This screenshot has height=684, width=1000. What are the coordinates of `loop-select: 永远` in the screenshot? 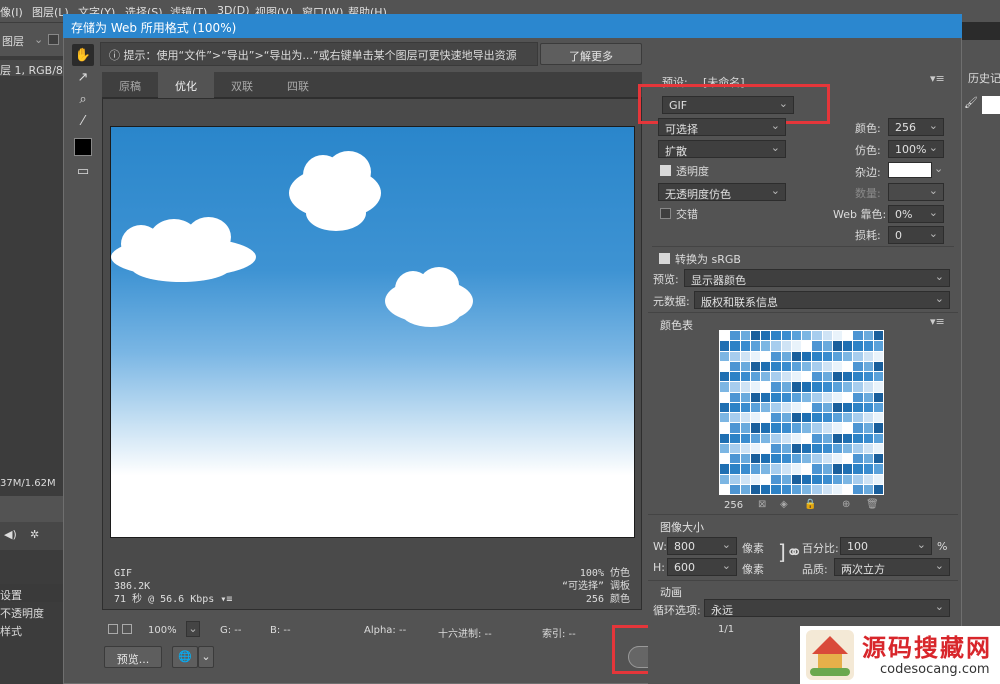 It's located at (827, 608).